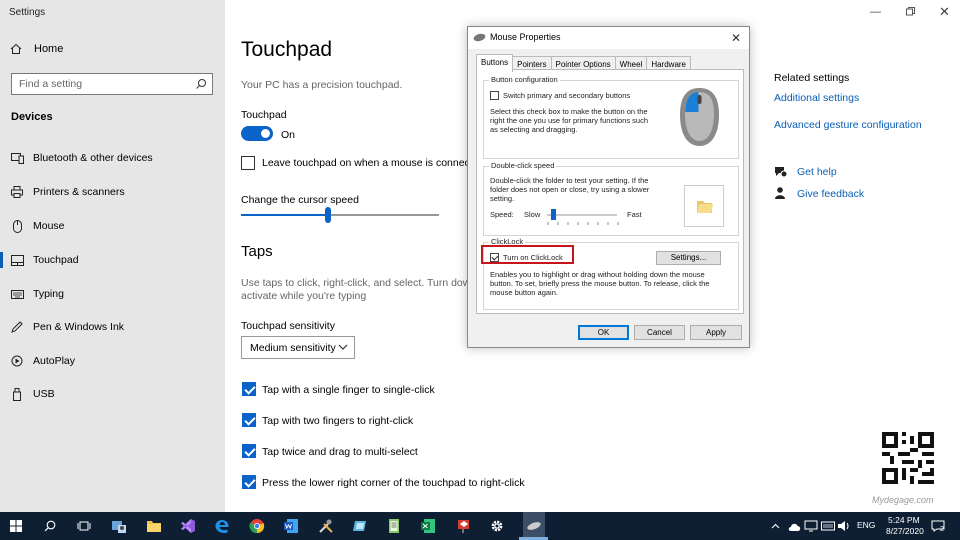 The height and width of the screenshot is (540, 960). What do you see at coordinates (17, 394) in the screenshot?
I see `usb-icon` at bounding box center [17, 394].